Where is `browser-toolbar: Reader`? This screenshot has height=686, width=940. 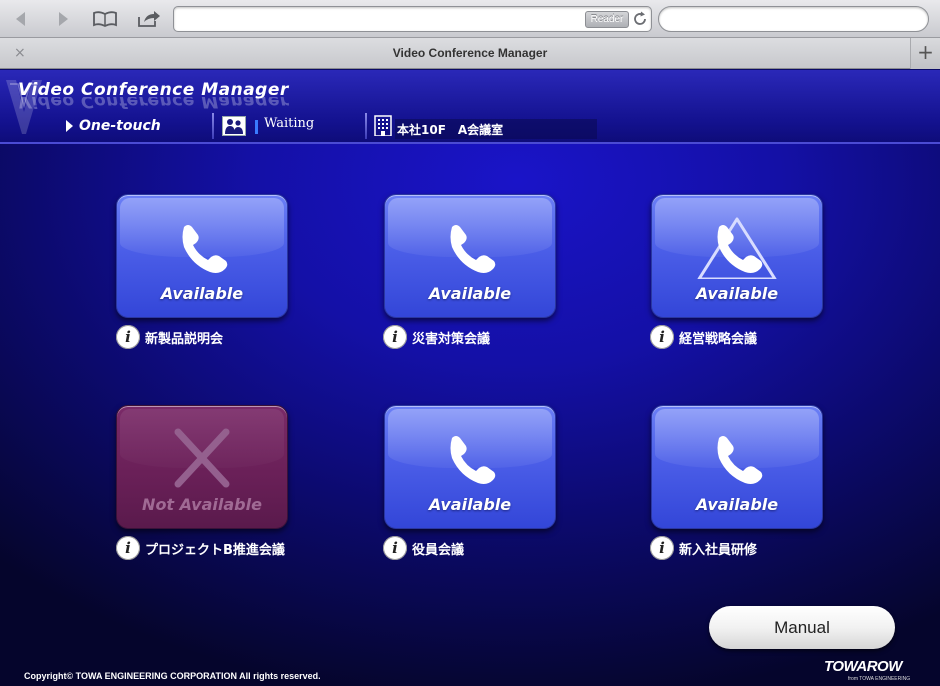 browser-toolbar: Reader is located at coordinates (470, 19).